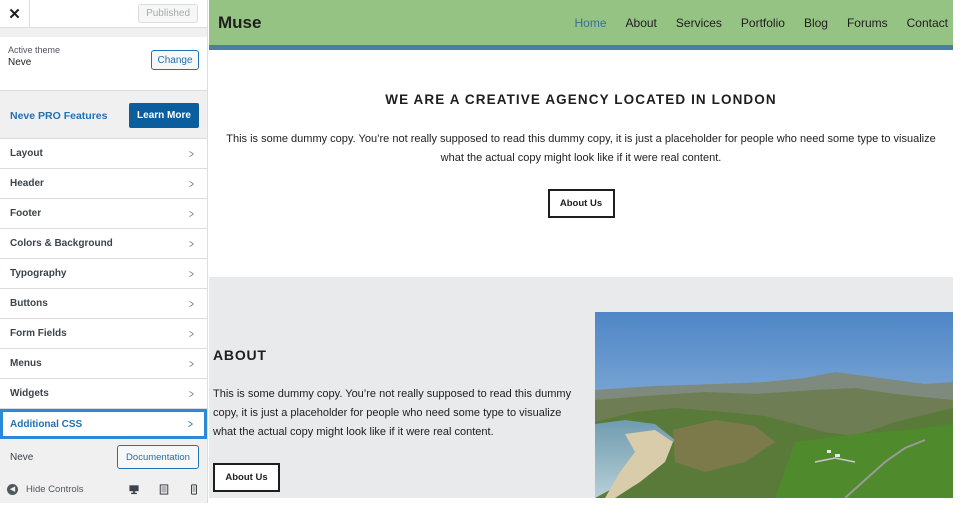 Image resolution: width=967 pixels, height=516 pixels. Describe the element at coordinates (59, 115) in the screenshot. I see `pro-features-label: Neve PRO Features` at that location.